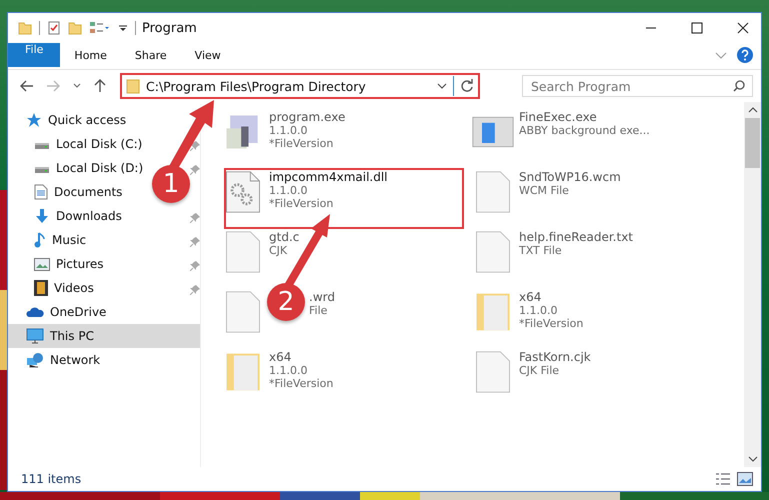 The image size is (769, 500). Describe the element at coordinates (752, 284) in the screenshot. I see `scrollbar` at that location.